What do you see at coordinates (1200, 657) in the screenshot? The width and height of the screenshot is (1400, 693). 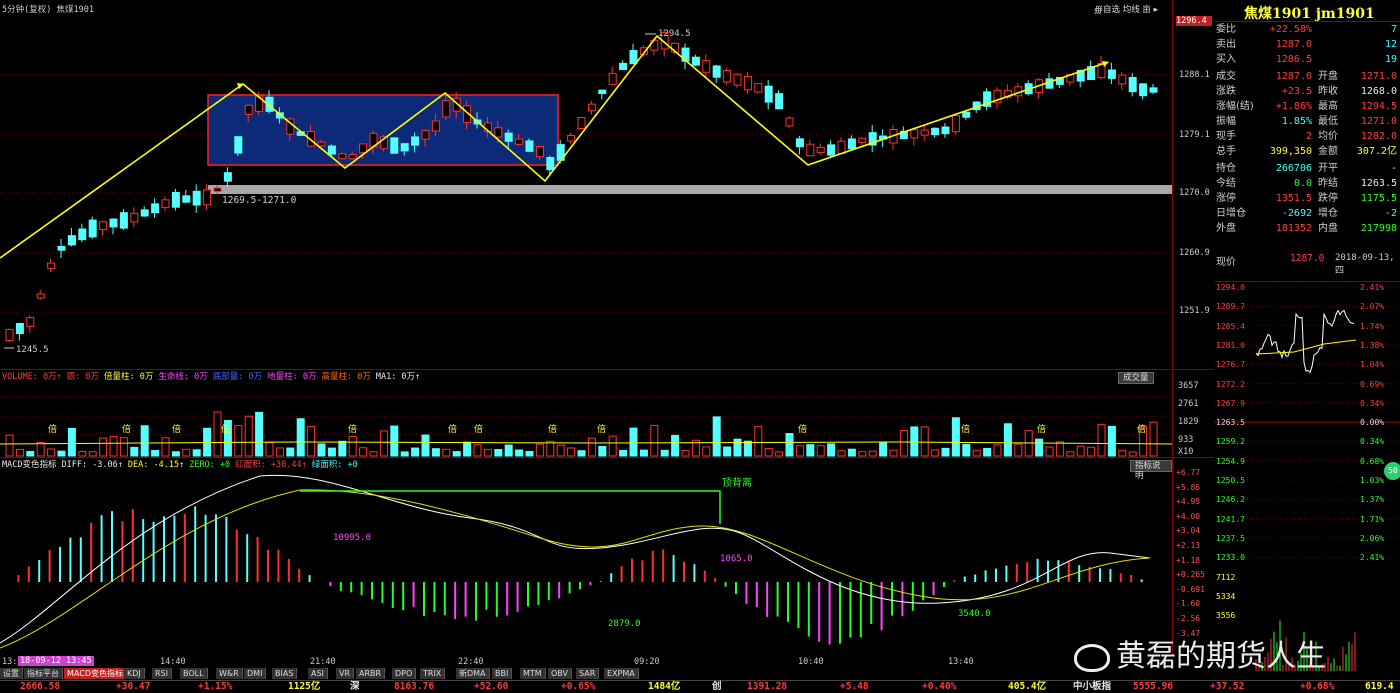 I see `watermark: 黄磊的期货人生` at bounding box center [1200, 657].